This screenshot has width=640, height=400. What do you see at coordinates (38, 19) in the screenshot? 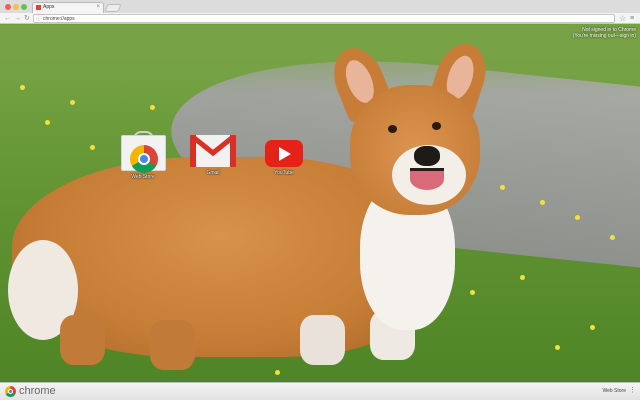
I see `page-info-icon: ⓘ` at bounding box center [38, 19].